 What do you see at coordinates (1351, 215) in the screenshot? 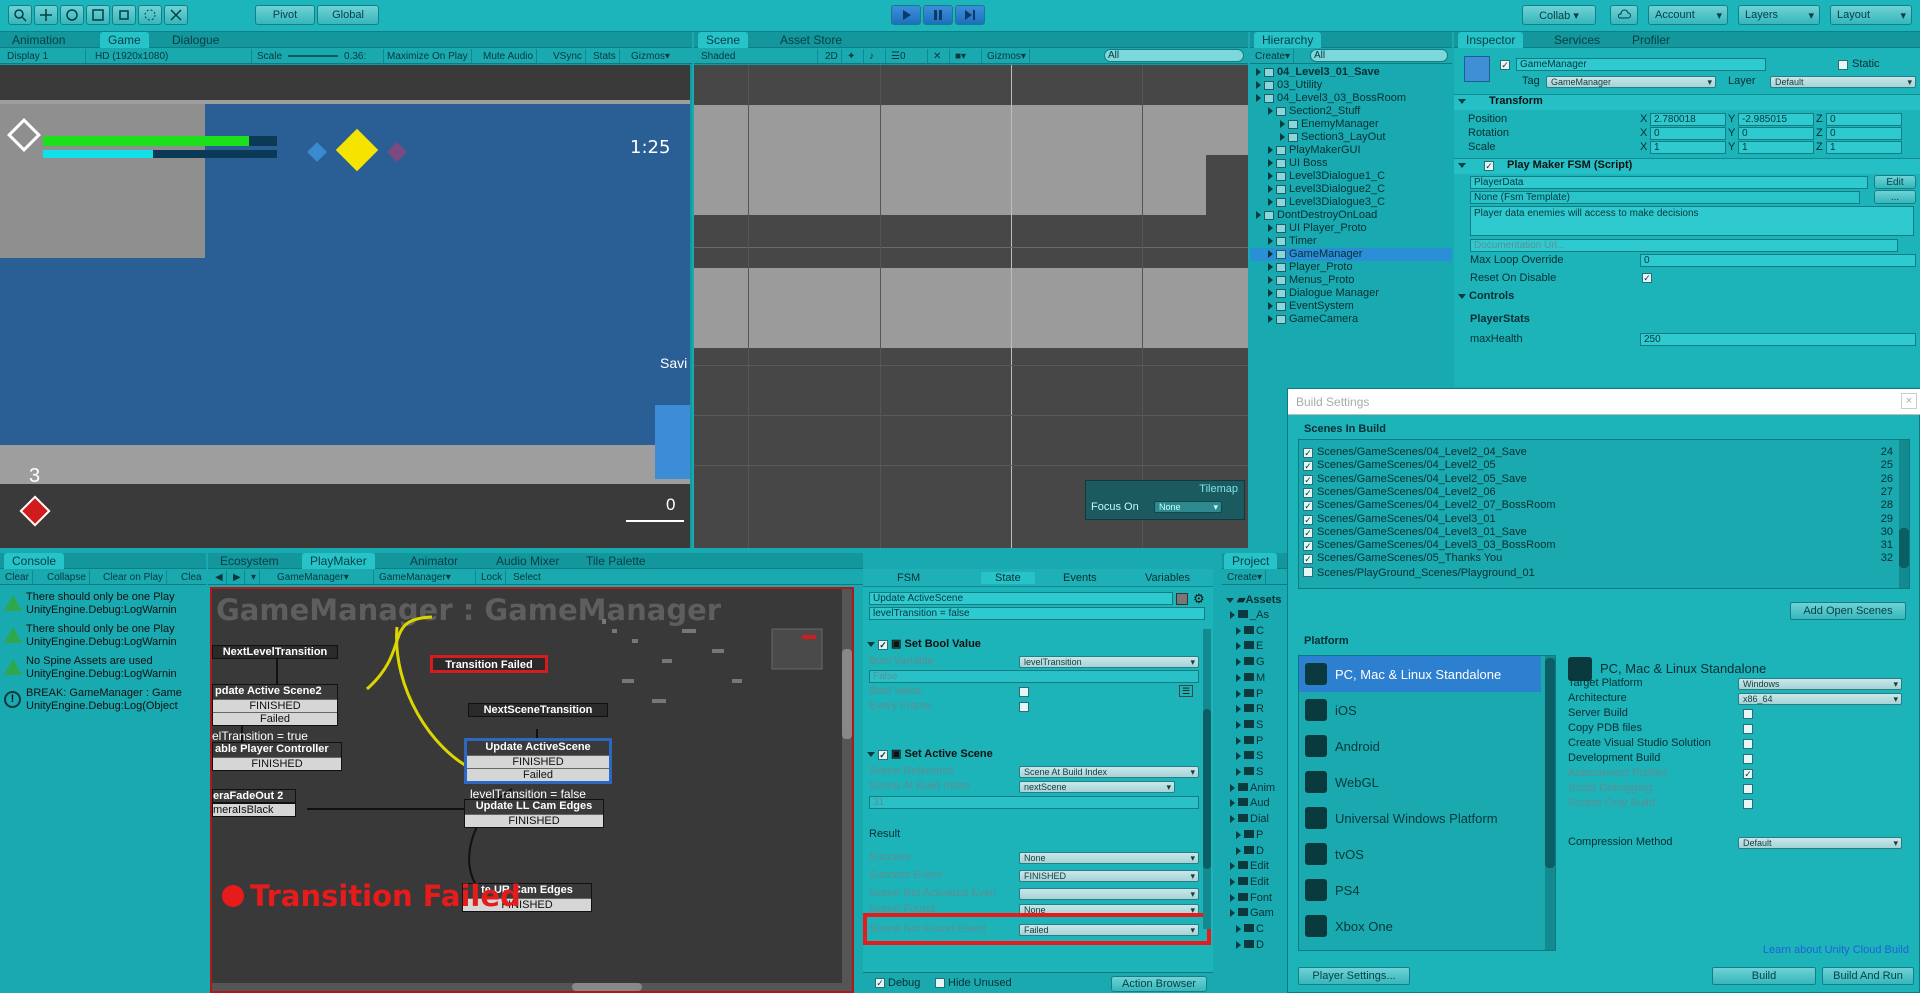
I see `hierarchy-item: DontDestroyOnLoad` at bounding box center [1351, 215].